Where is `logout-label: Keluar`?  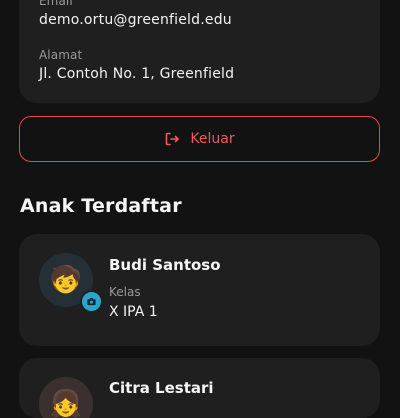
logout-label: Keluar is located at coordinates (212, 139).